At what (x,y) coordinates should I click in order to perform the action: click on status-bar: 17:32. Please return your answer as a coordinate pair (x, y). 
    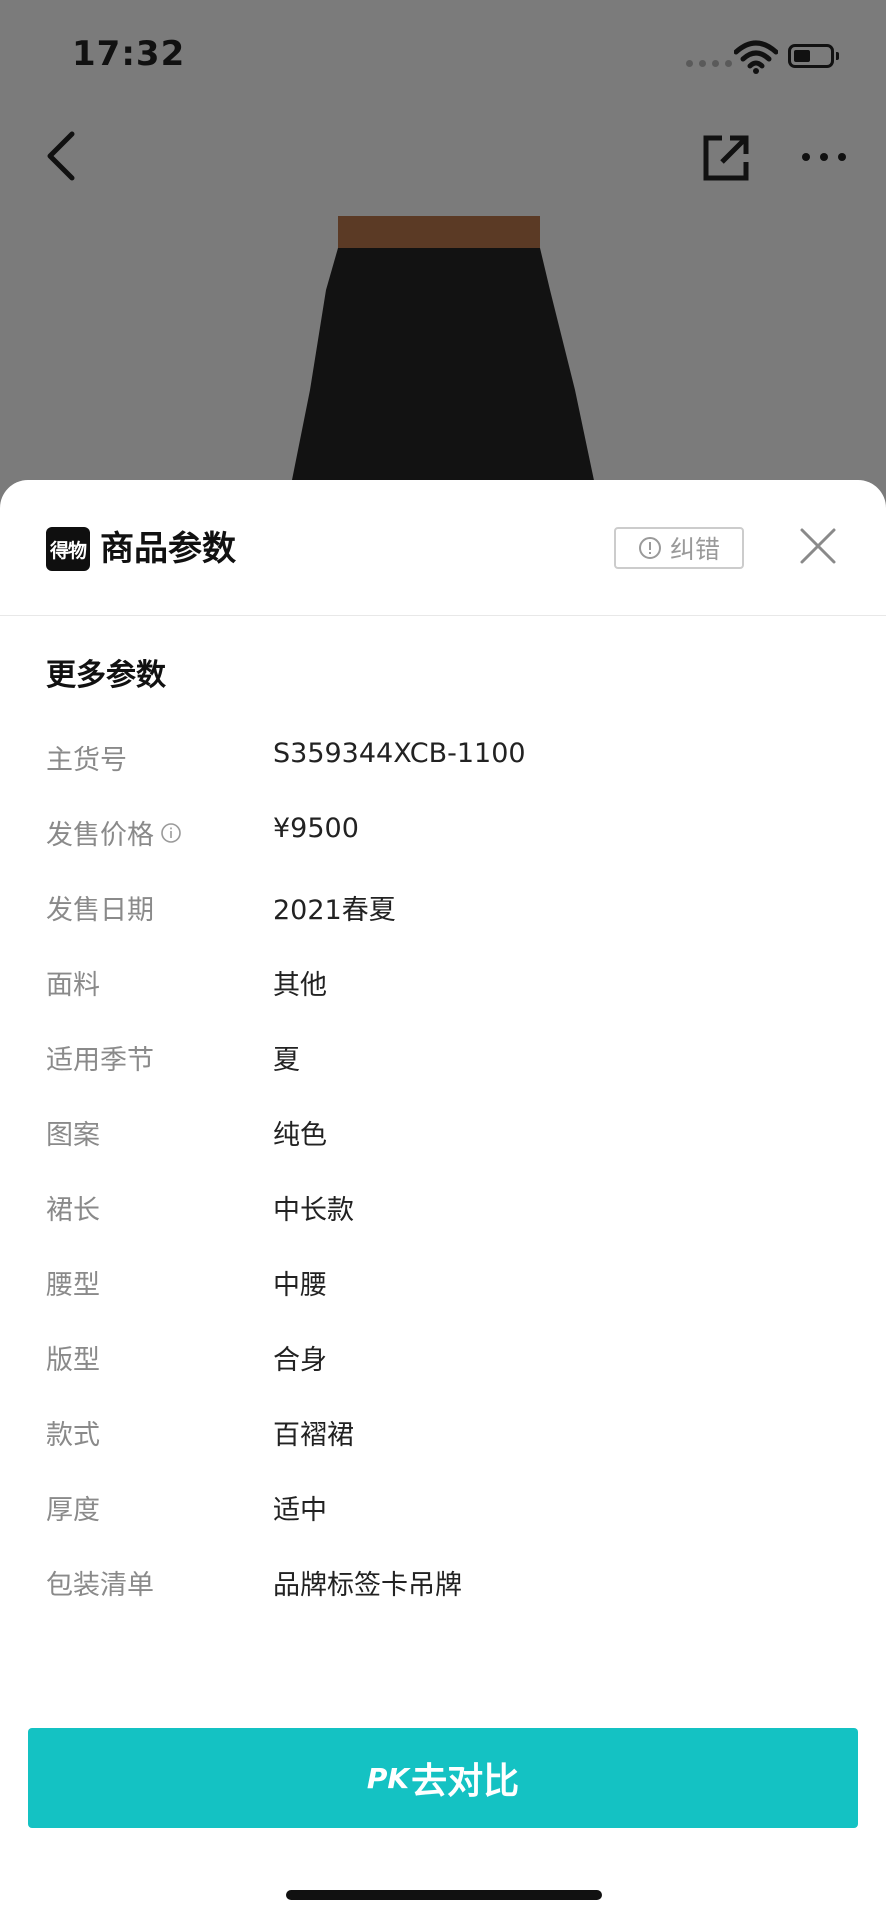
    Looking at the image, I should click on (443, 56).